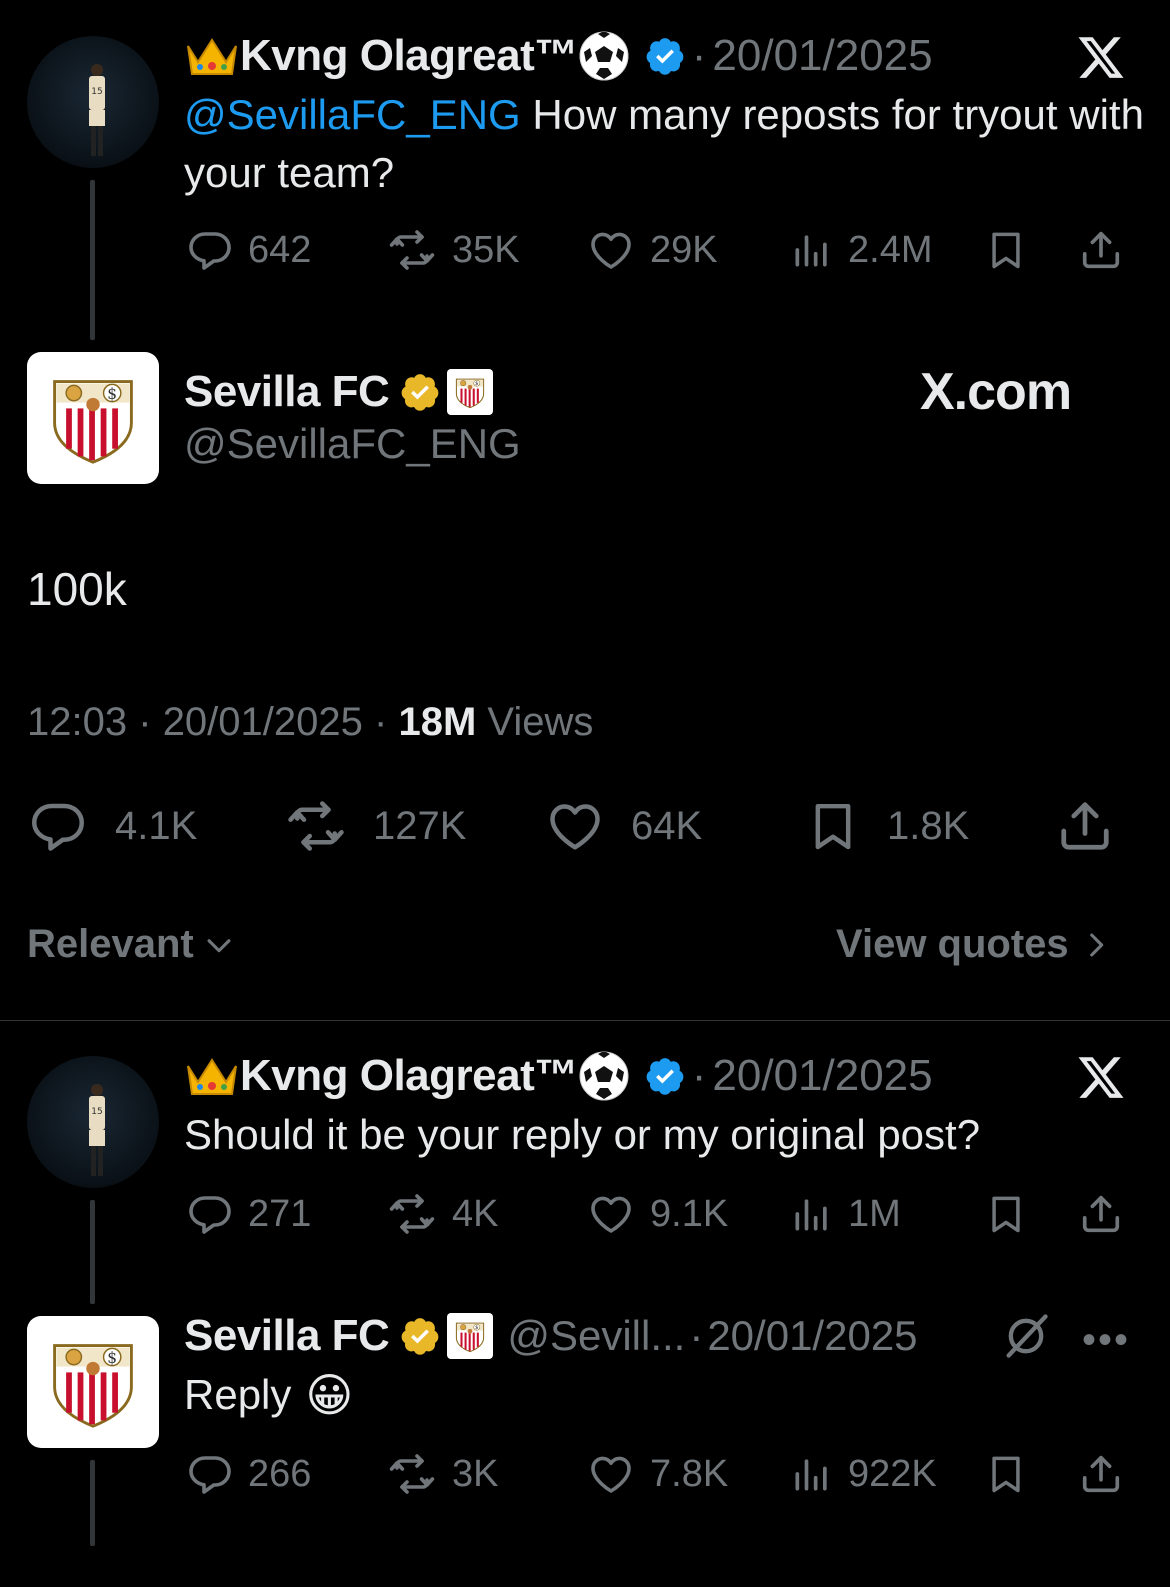  I want to click on chevron-down-icon, so click(219, 945).